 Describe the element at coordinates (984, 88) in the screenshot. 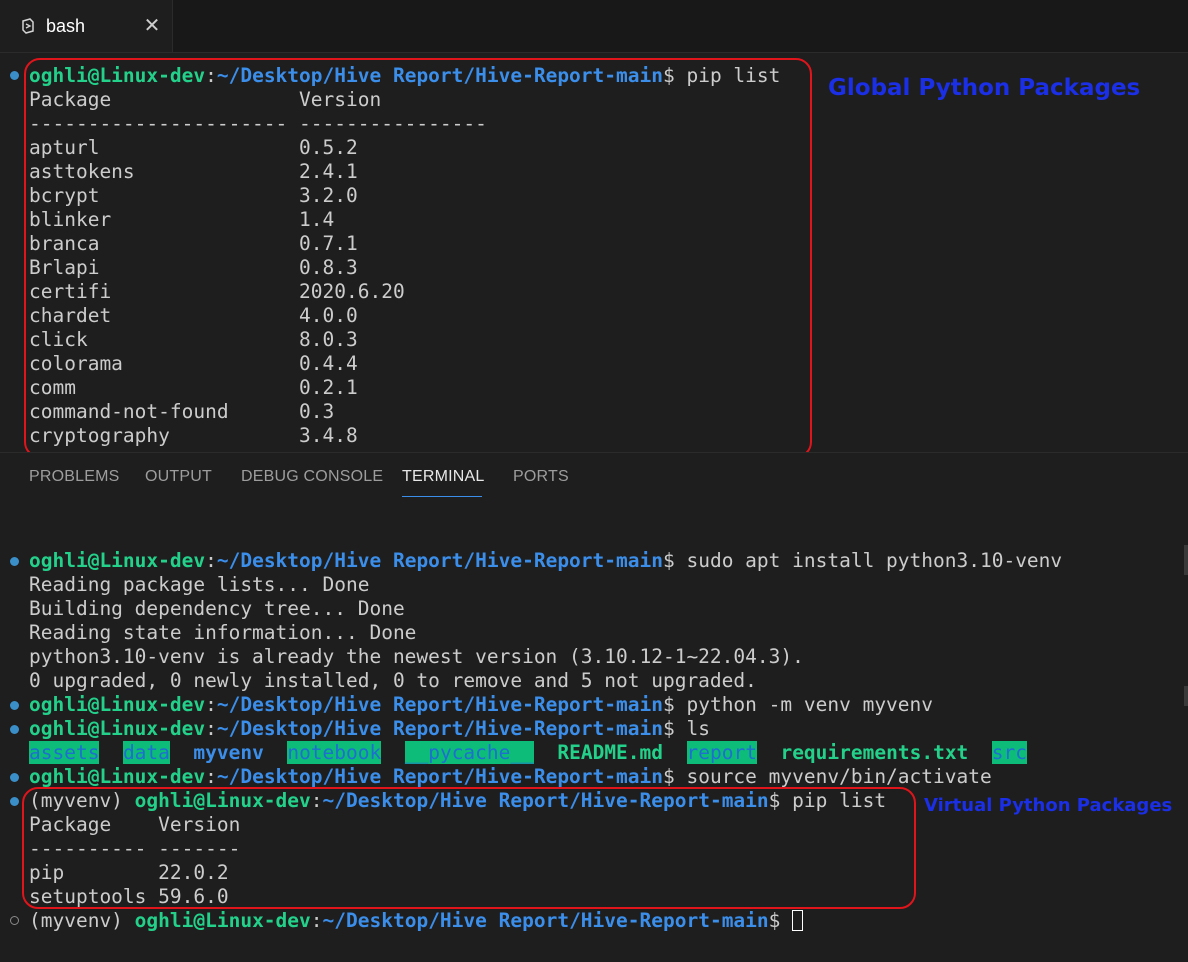

I see `global-packages-annotation: Global Python Packages` at that location.